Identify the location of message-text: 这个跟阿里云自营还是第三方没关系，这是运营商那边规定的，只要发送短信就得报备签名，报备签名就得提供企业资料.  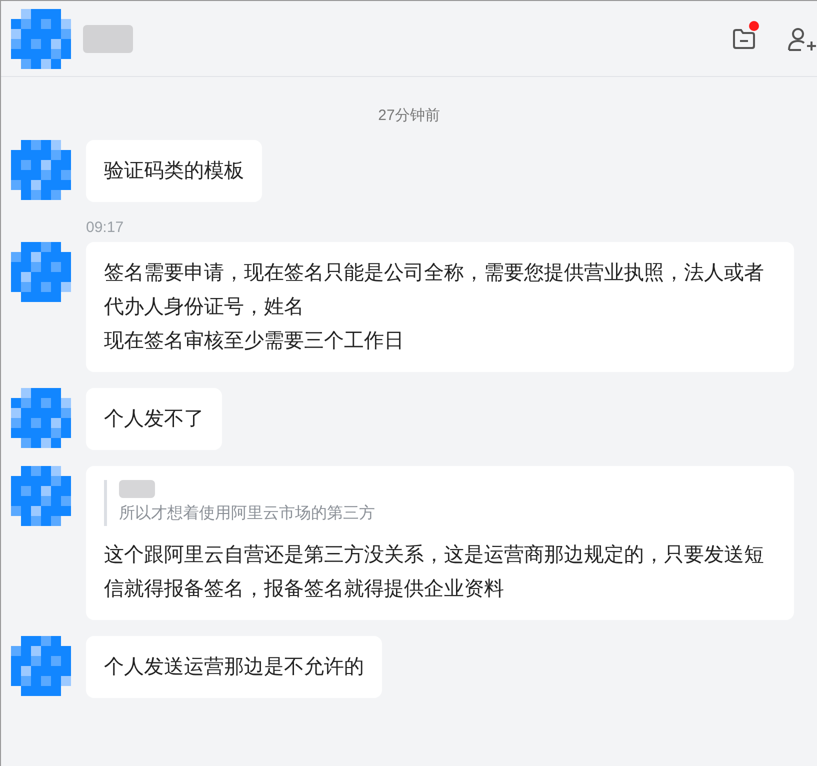
(434, 572).